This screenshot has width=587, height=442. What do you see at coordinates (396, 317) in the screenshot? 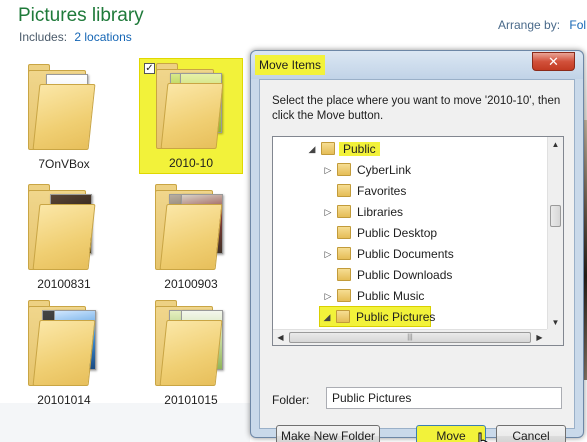
I see `tree-item-label: Public Pictures` at bounding box center [396, 317].